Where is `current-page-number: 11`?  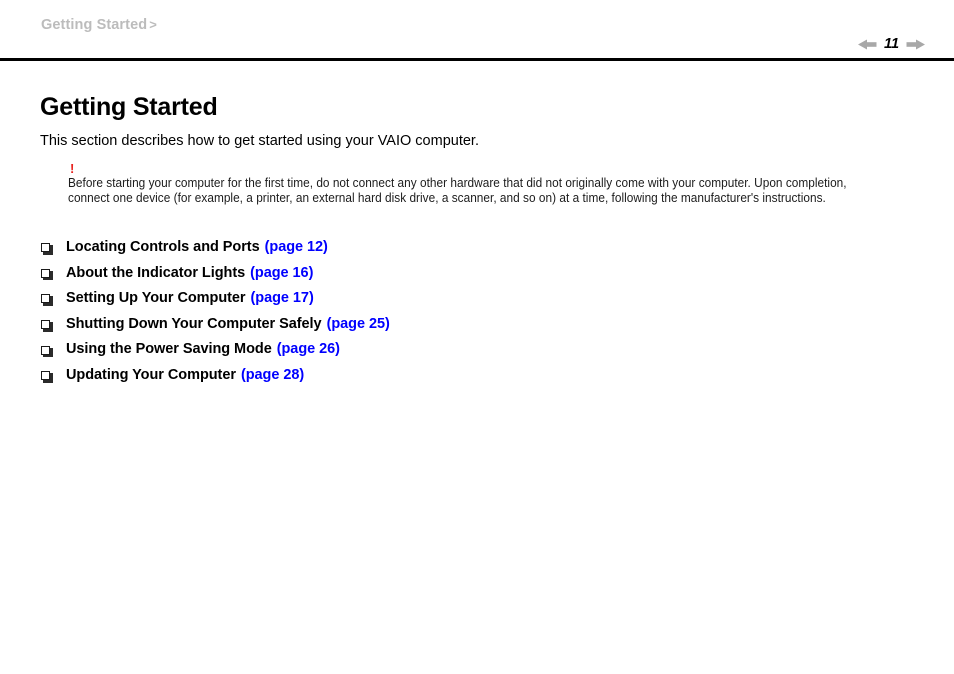 current-page-number: 11 is located at coordinates (891, 43).